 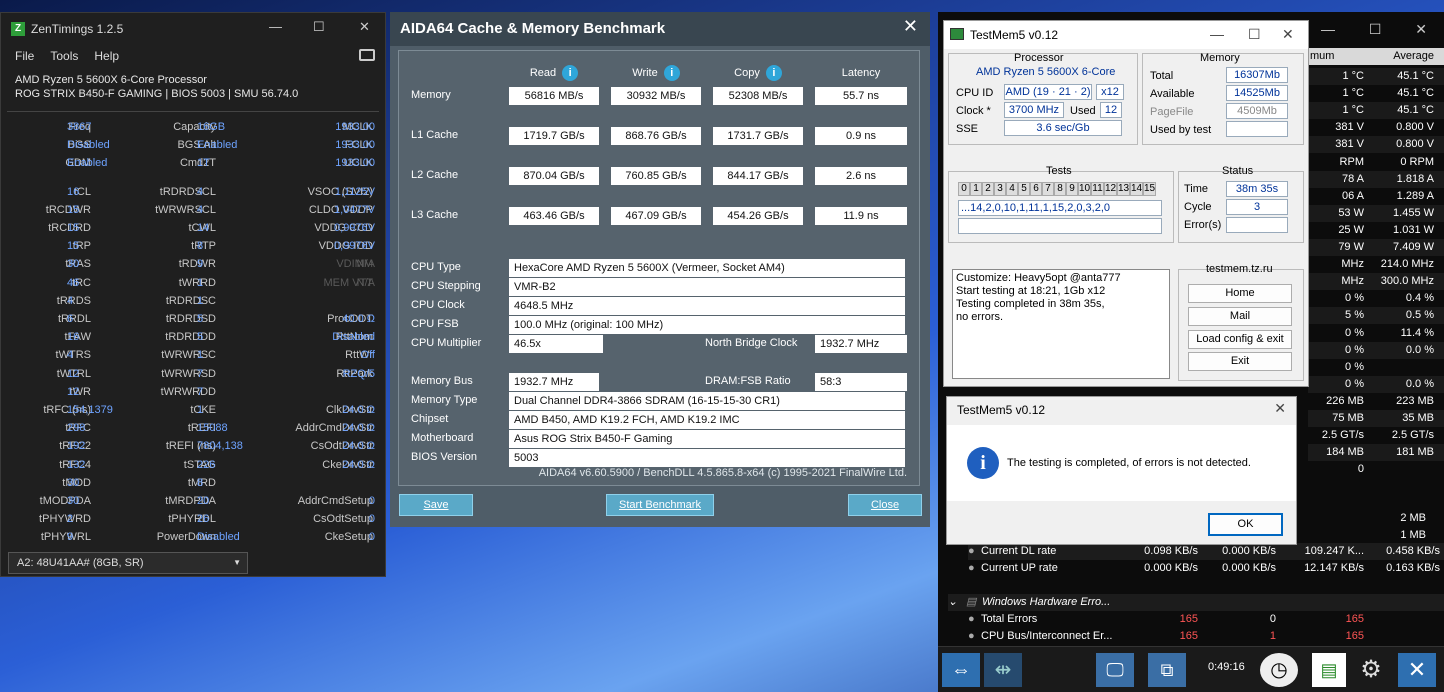 What do you see at coordinates (446, 343) in the screenshot?
I see `cpu-mult-label: CPU Multiplier` at bounding box center [446, 343].